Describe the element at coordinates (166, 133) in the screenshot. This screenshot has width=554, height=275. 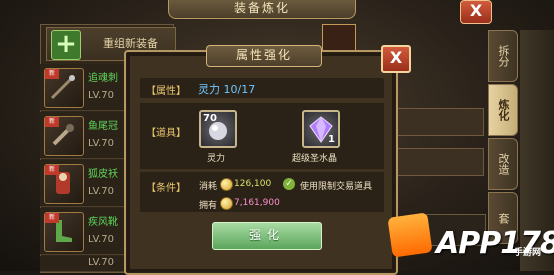
I see `items-label: 【道具】` at that location.